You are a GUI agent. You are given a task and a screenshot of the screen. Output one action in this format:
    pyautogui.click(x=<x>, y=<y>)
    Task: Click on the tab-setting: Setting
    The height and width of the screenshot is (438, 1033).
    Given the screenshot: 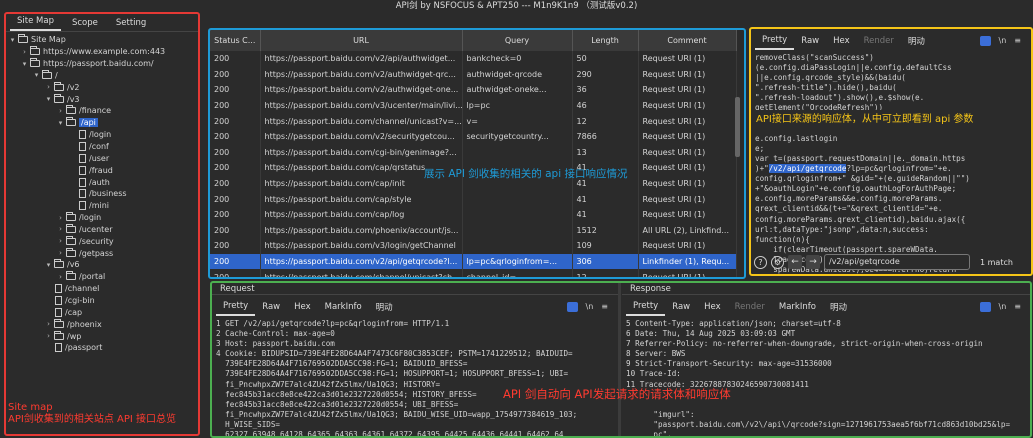 What is the action you would take?
    pyautogui.click(x=131, y=24)
    